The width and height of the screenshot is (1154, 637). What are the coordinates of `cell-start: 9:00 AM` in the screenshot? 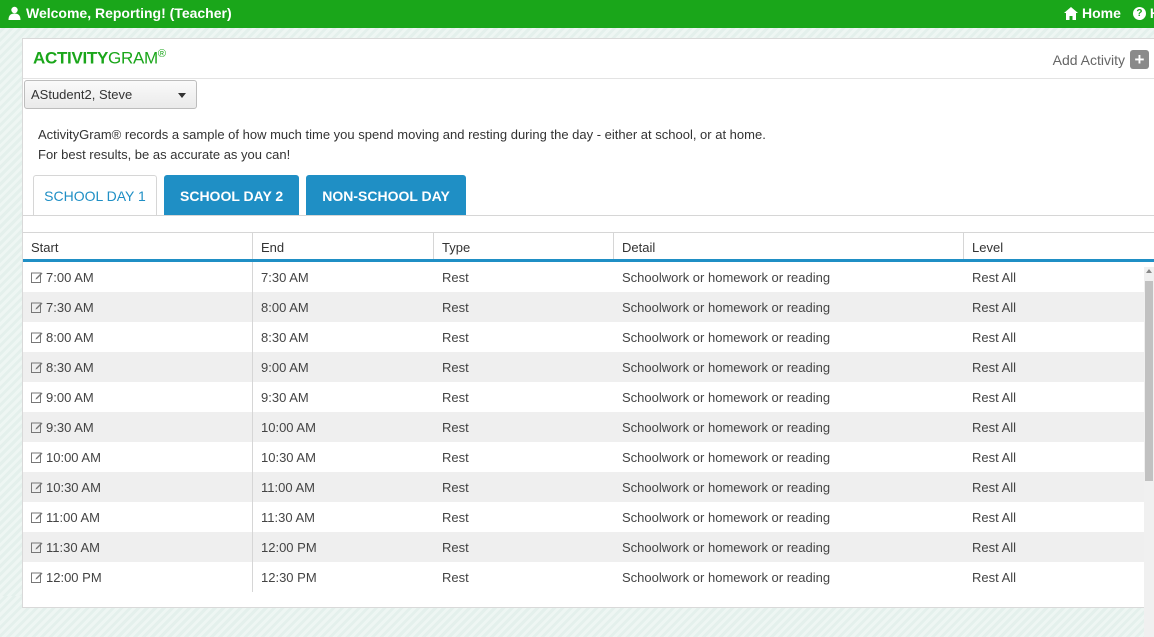 It's located at (70, 397).